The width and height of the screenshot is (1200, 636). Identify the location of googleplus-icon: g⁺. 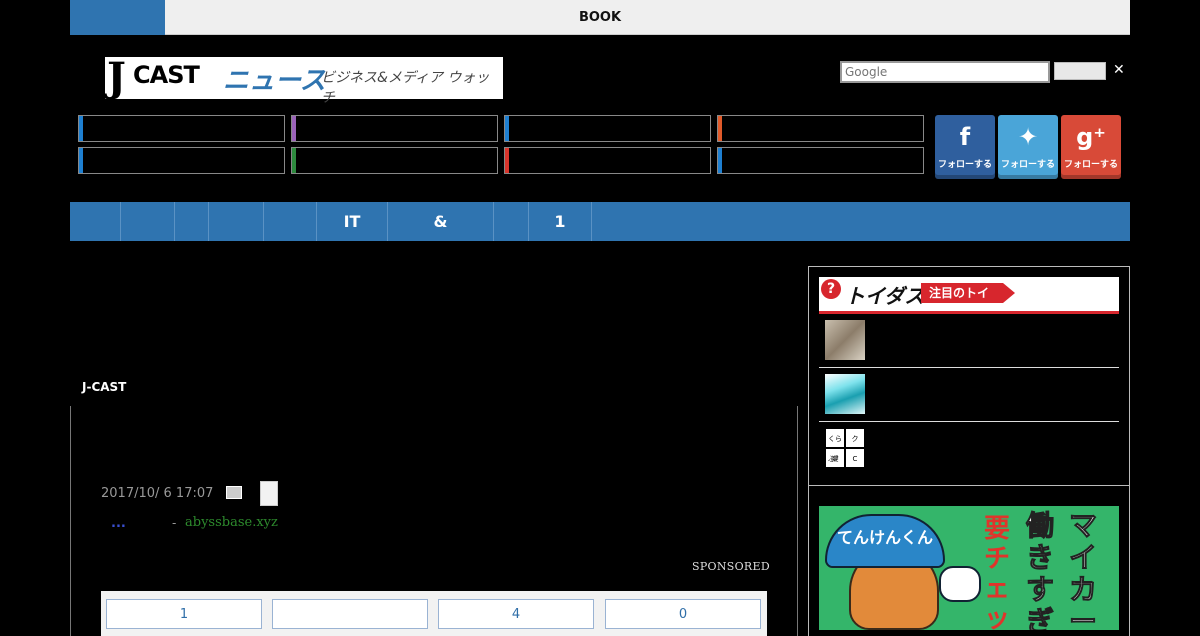
(1091, 137).